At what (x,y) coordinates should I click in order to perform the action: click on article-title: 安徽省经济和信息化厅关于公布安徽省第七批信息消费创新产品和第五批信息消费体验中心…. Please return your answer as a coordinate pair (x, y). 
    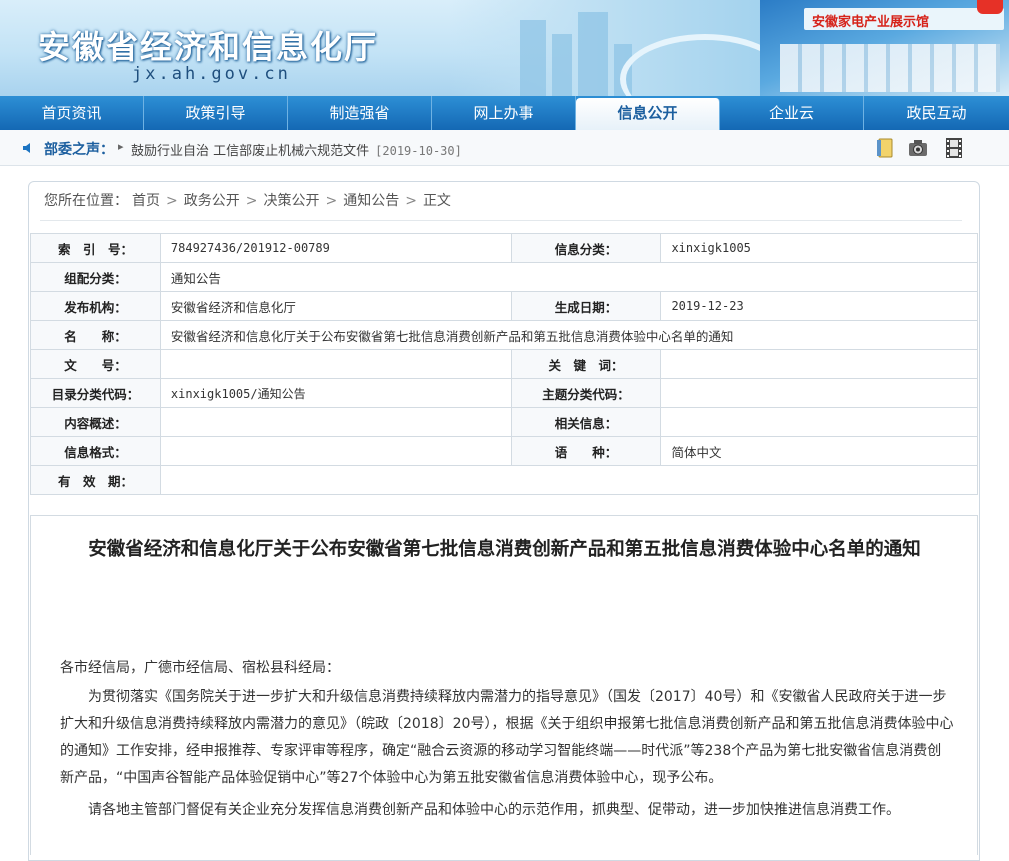
    Looking at the image, I should click on (504, 549).